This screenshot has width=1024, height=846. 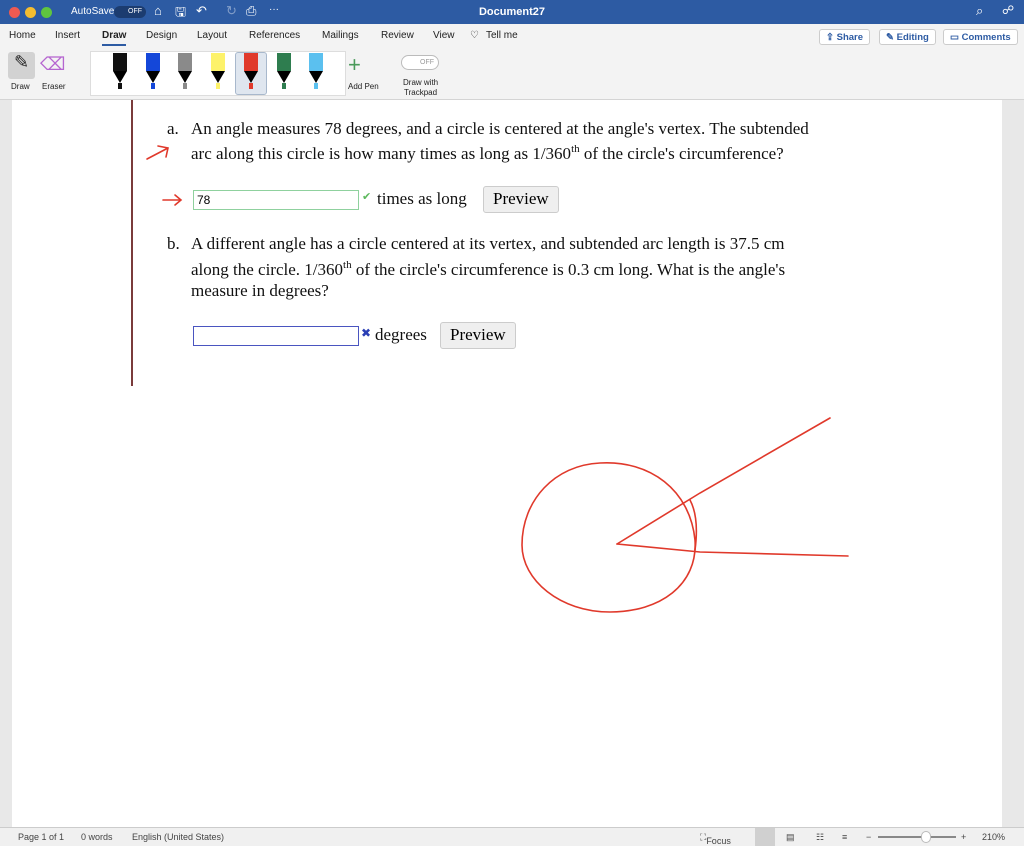 What do you see at coordinates (917, 837) in the screenshot?
I see `zoom-slider` at bounding box center [917, 837].